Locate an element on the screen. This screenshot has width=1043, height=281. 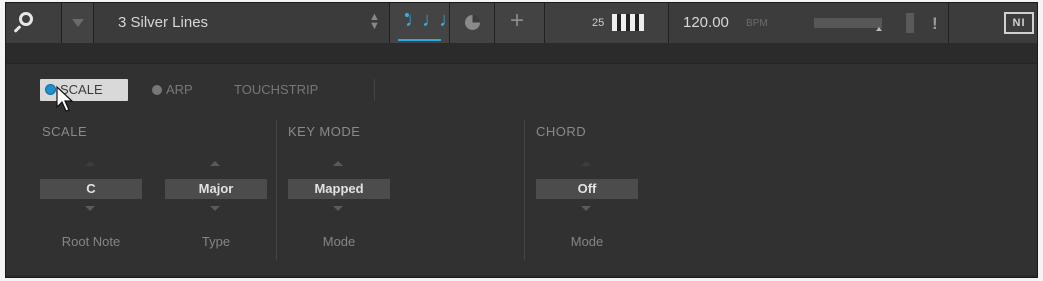
tab-scale: SCALE is located at coordinates (84, 90).